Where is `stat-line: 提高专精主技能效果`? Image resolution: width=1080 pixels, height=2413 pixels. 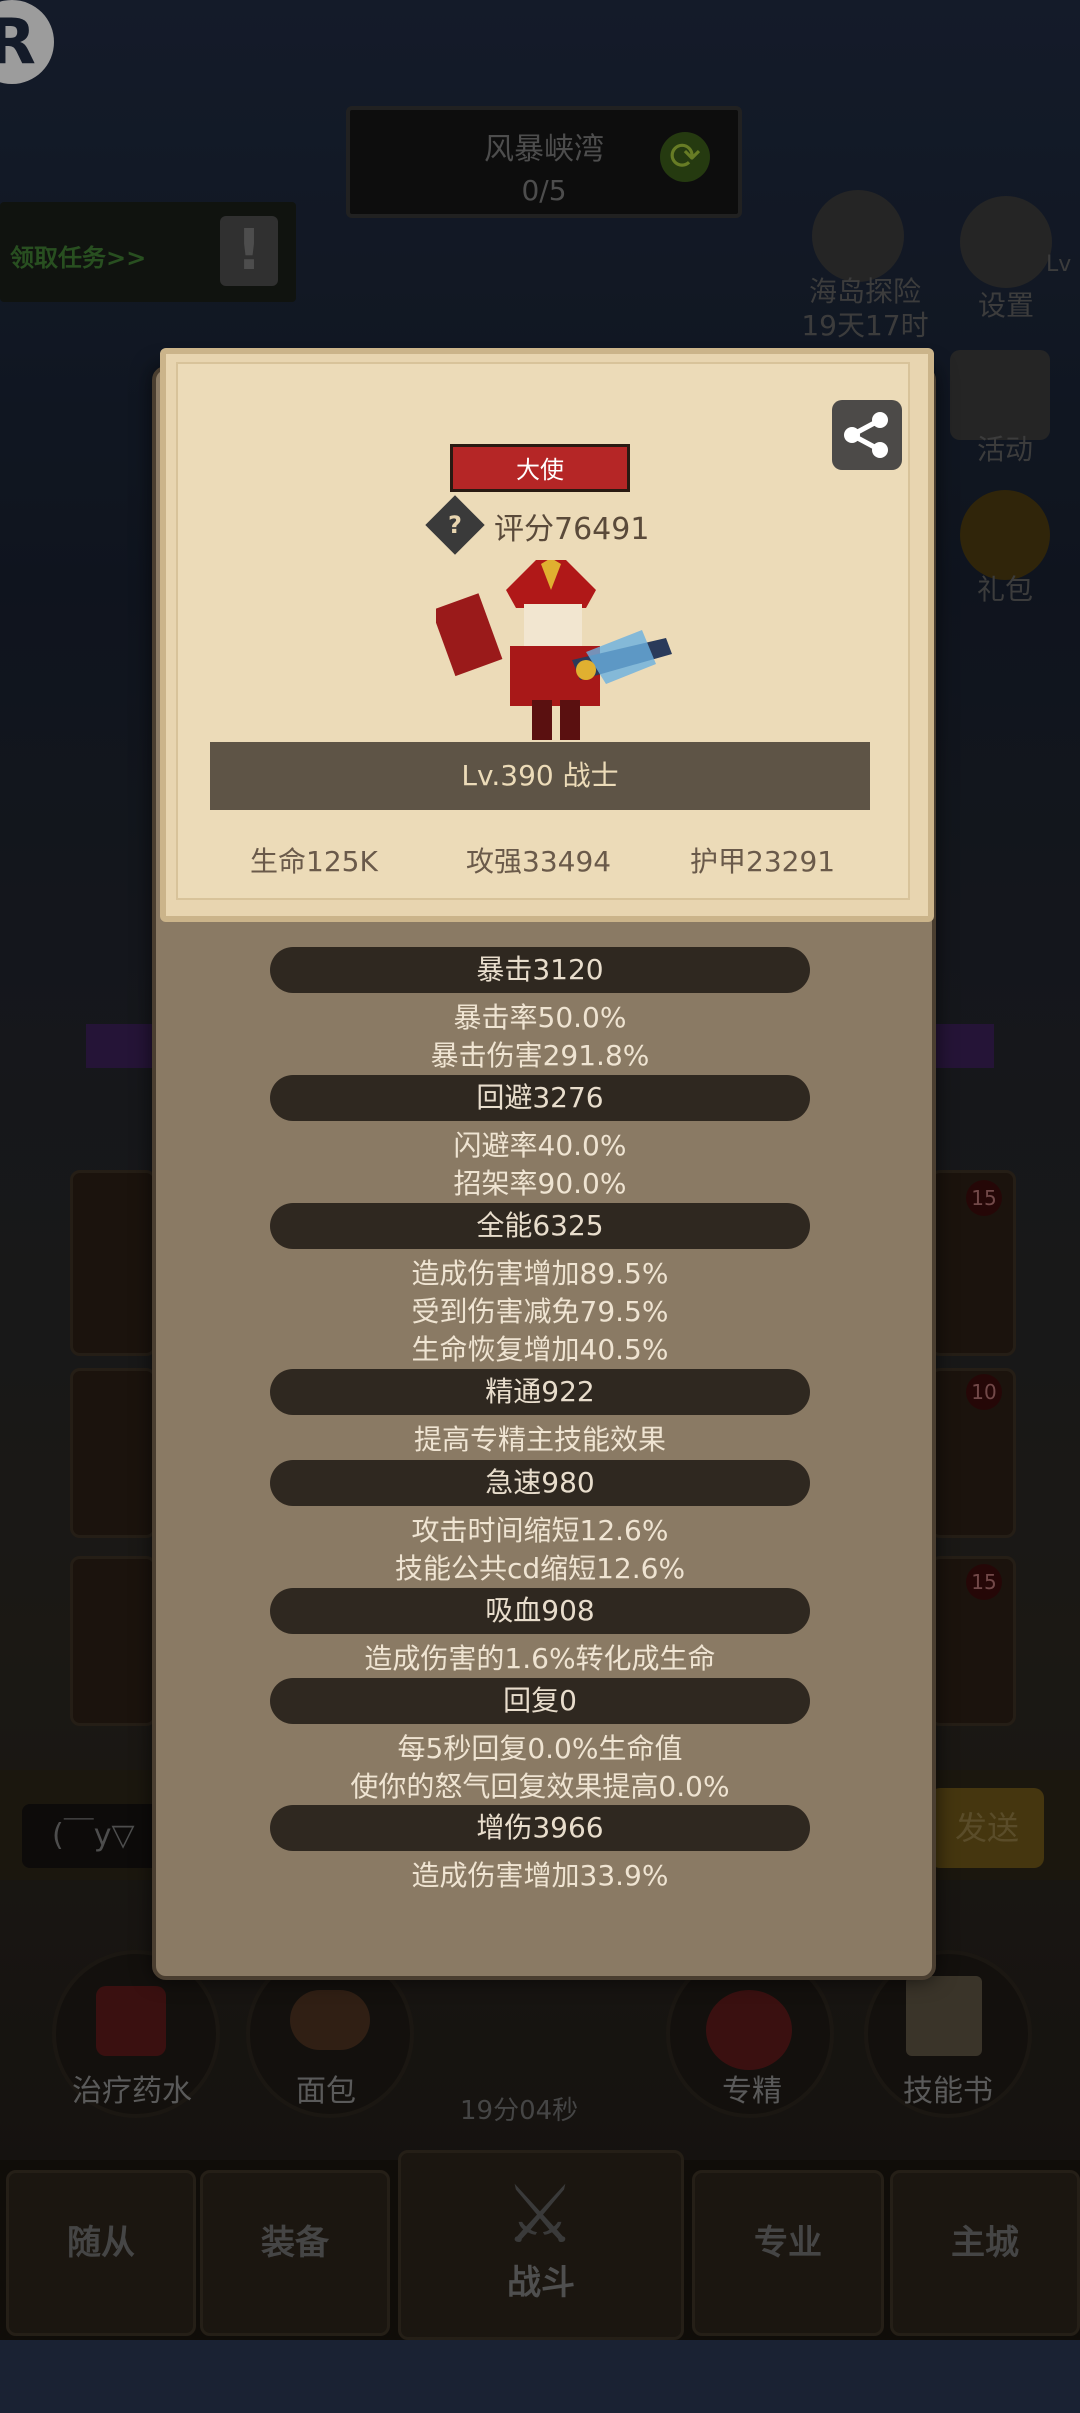 stat-line: 提高专精主技能效果 is located at coordinates (539, 1439).